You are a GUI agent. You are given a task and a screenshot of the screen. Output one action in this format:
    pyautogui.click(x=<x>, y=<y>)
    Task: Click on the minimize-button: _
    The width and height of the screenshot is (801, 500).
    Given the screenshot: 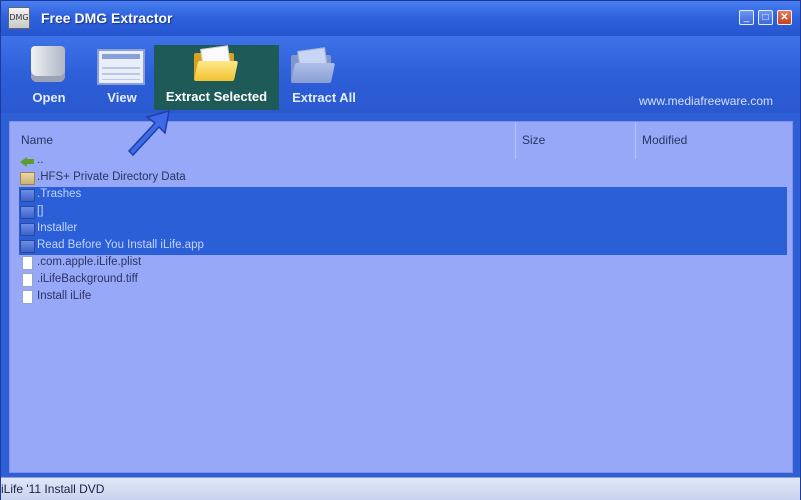 What is the action you would take?
    pyautogui.click(x=746, y=17)
    